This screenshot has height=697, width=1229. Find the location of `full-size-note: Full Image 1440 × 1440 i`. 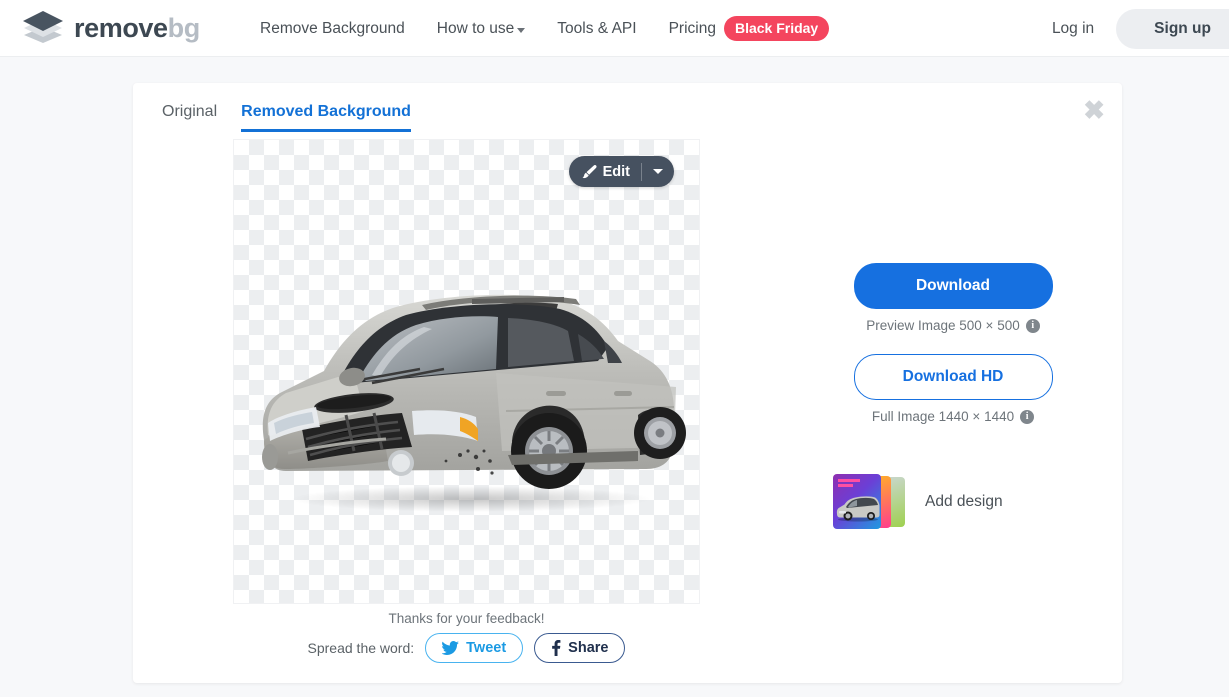

full-size-note: Full Image 1440 × 1440 i is located at coordinates (953, 416).